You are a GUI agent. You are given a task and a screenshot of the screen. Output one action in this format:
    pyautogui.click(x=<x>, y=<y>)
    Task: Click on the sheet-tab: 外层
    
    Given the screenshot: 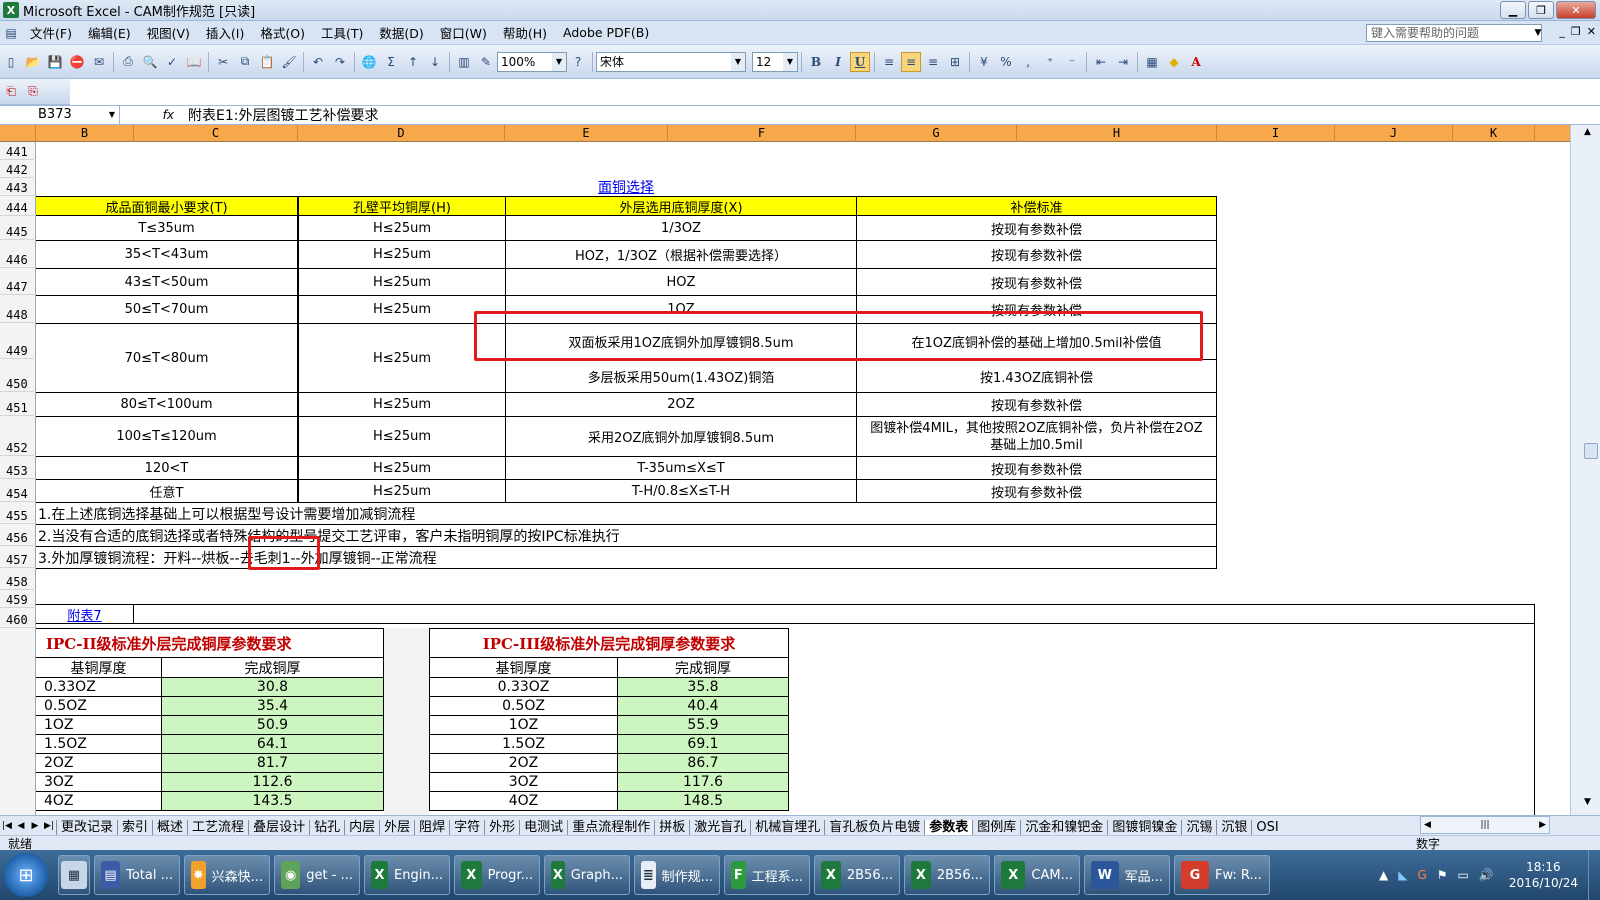 What is the action you would take?
    pyautogui.click(x=397, y=827)
    